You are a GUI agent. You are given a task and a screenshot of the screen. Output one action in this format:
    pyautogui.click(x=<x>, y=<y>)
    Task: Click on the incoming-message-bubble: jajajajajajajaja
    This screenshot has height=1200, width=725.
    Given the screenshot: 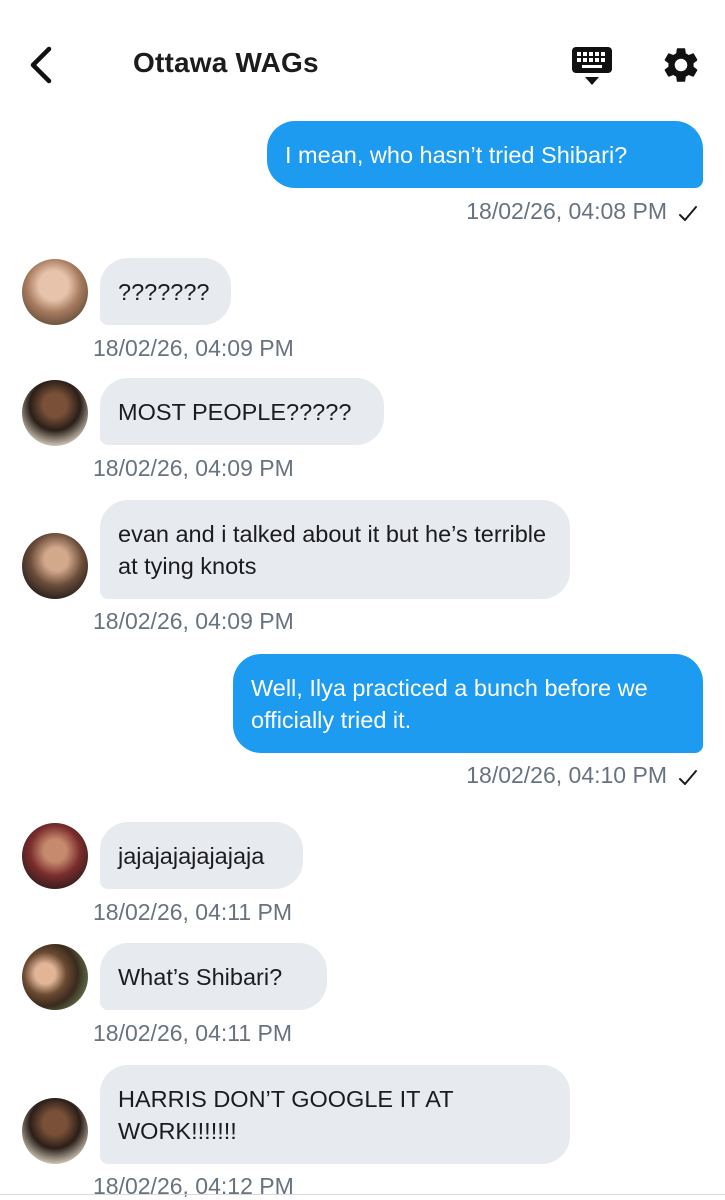 What is the action you would take?
    pyautogui.click(x=201, y=855)
    